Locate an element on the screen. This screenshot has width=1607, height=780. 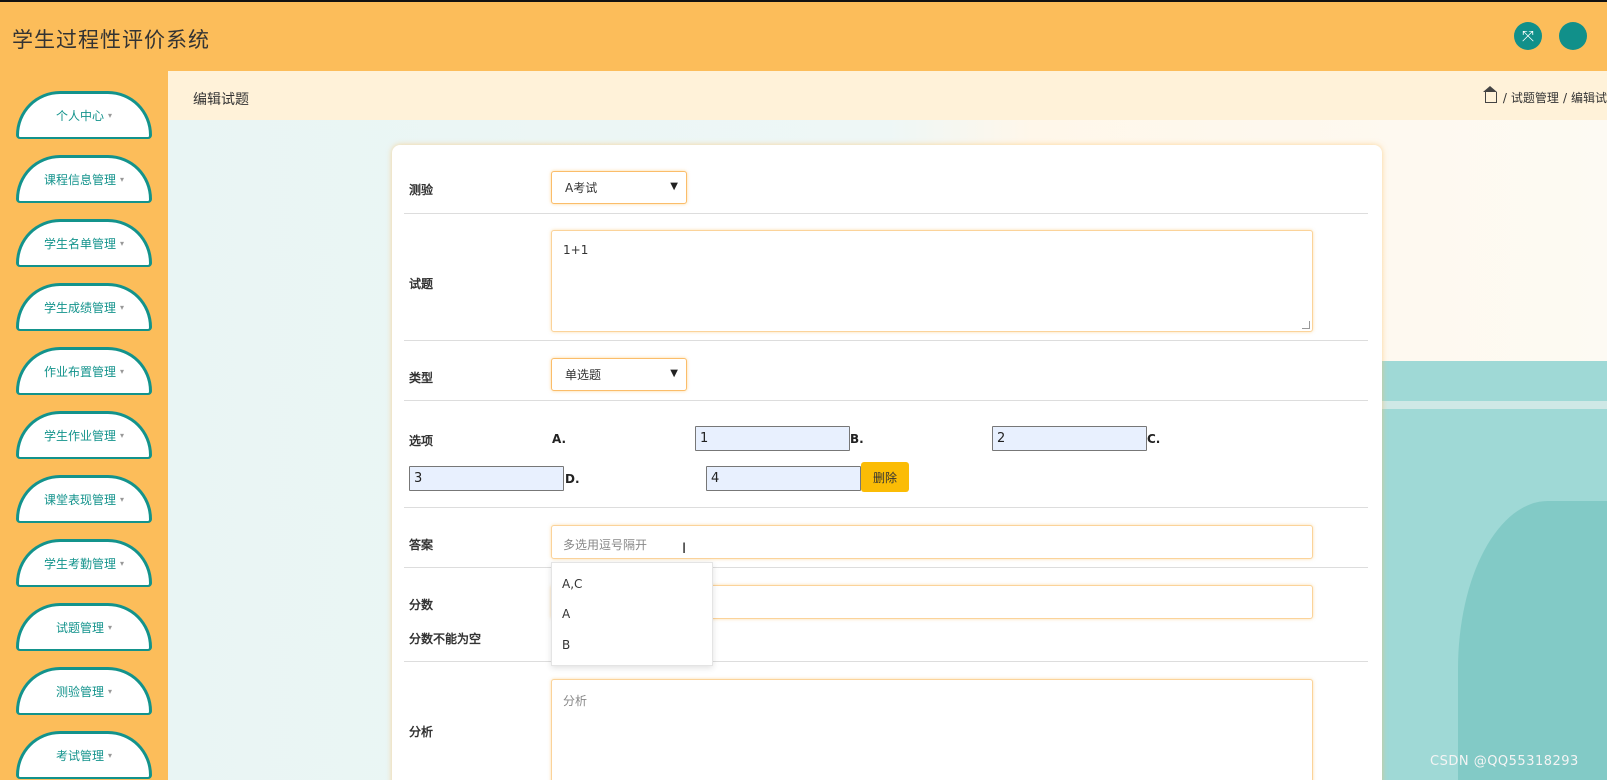
sidebar-item-quiz-management: 测验管理 ▾ is located at coordinates (84, 691).